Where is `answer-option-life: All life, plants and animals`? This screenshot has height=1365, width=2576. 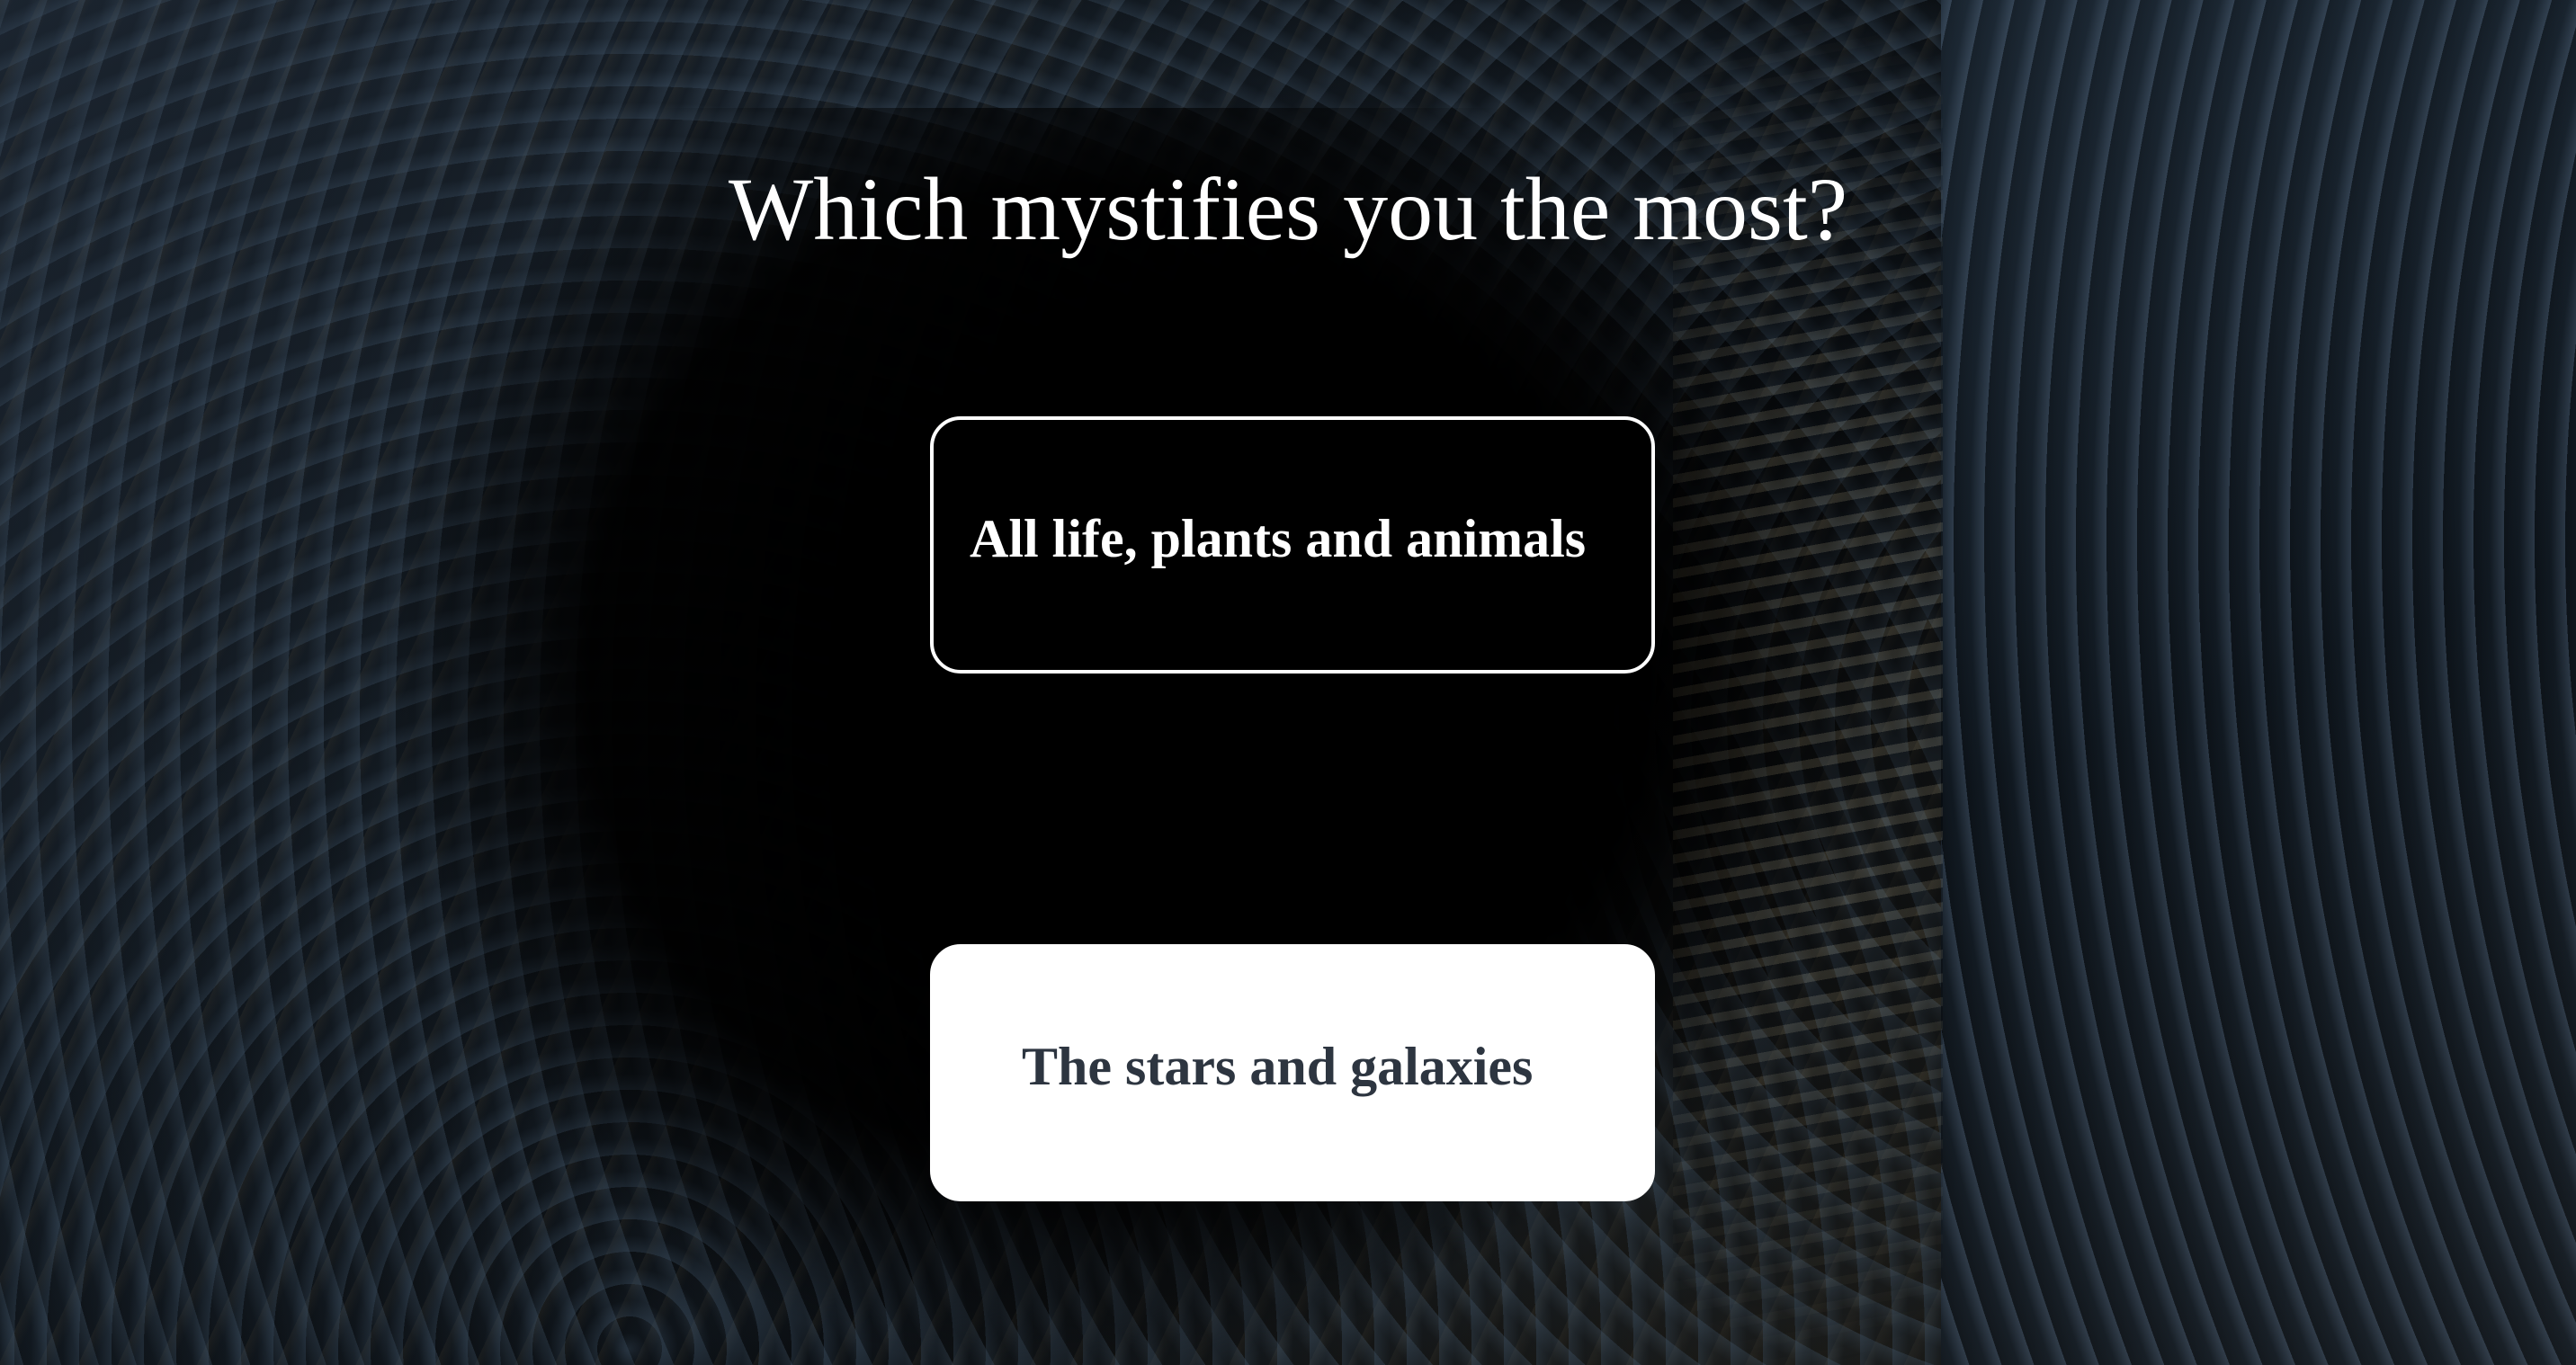 answer-option-life: All life, plants and animals is located at coordinates (1292, 545).